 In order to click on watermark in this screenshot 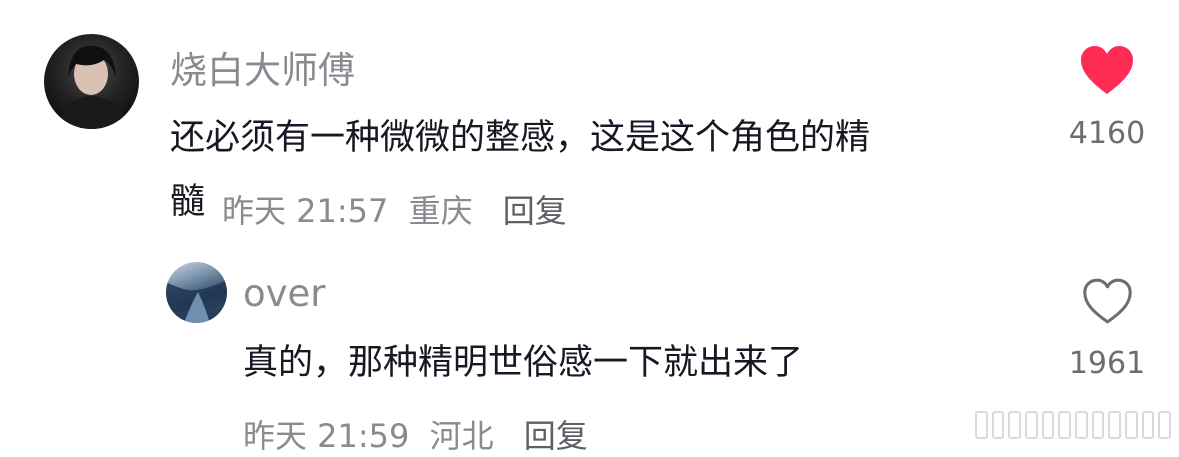, I will do `click(1073, 425)`.